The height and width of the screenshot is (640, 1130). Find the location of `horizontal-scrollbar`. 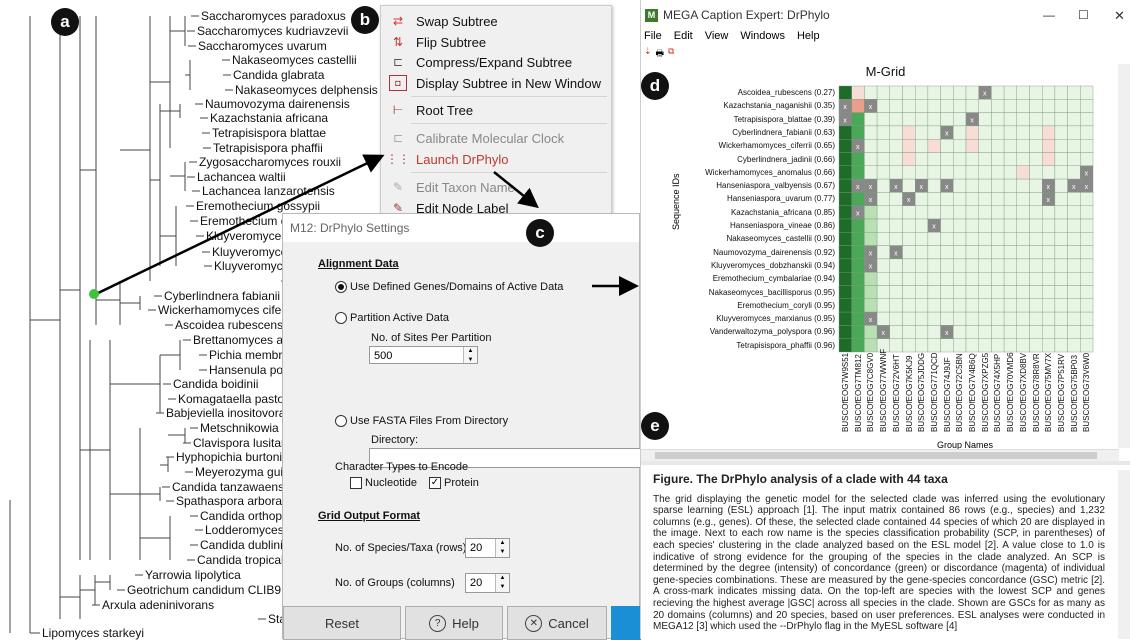

horizontal-scrollbar is located at coordinates (880, 455).